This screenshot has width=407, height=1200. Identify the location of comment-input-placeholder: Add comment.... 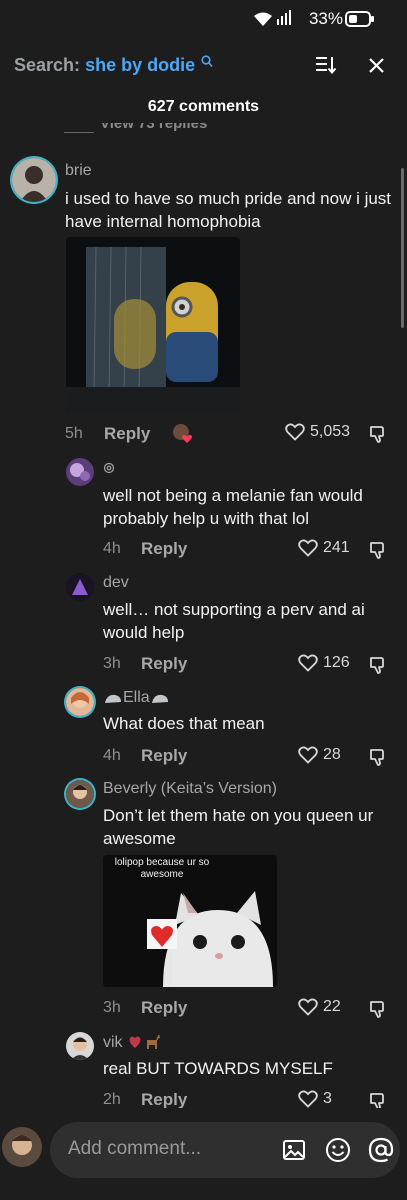
(135, 1148).